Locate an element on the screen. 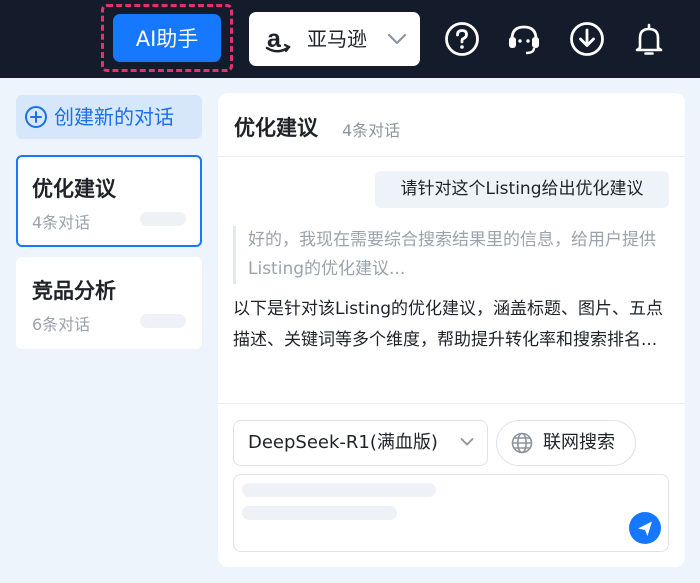 The height and width of the screenshot is (583, 700). plus-circle-icon is located at coordinates (36, 117).